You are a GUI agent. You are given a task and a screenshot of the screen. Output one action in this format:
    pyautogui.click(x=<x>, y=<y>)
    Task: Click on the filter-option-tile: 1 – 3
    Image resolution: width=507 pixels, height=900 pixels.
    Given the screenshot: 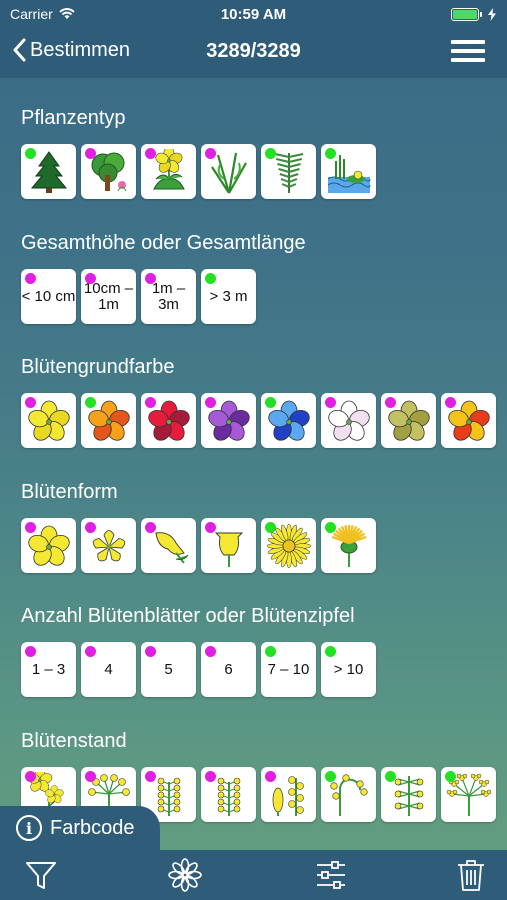 What is the action you would take?
    pyautogui.click(x=48, y=669)
    